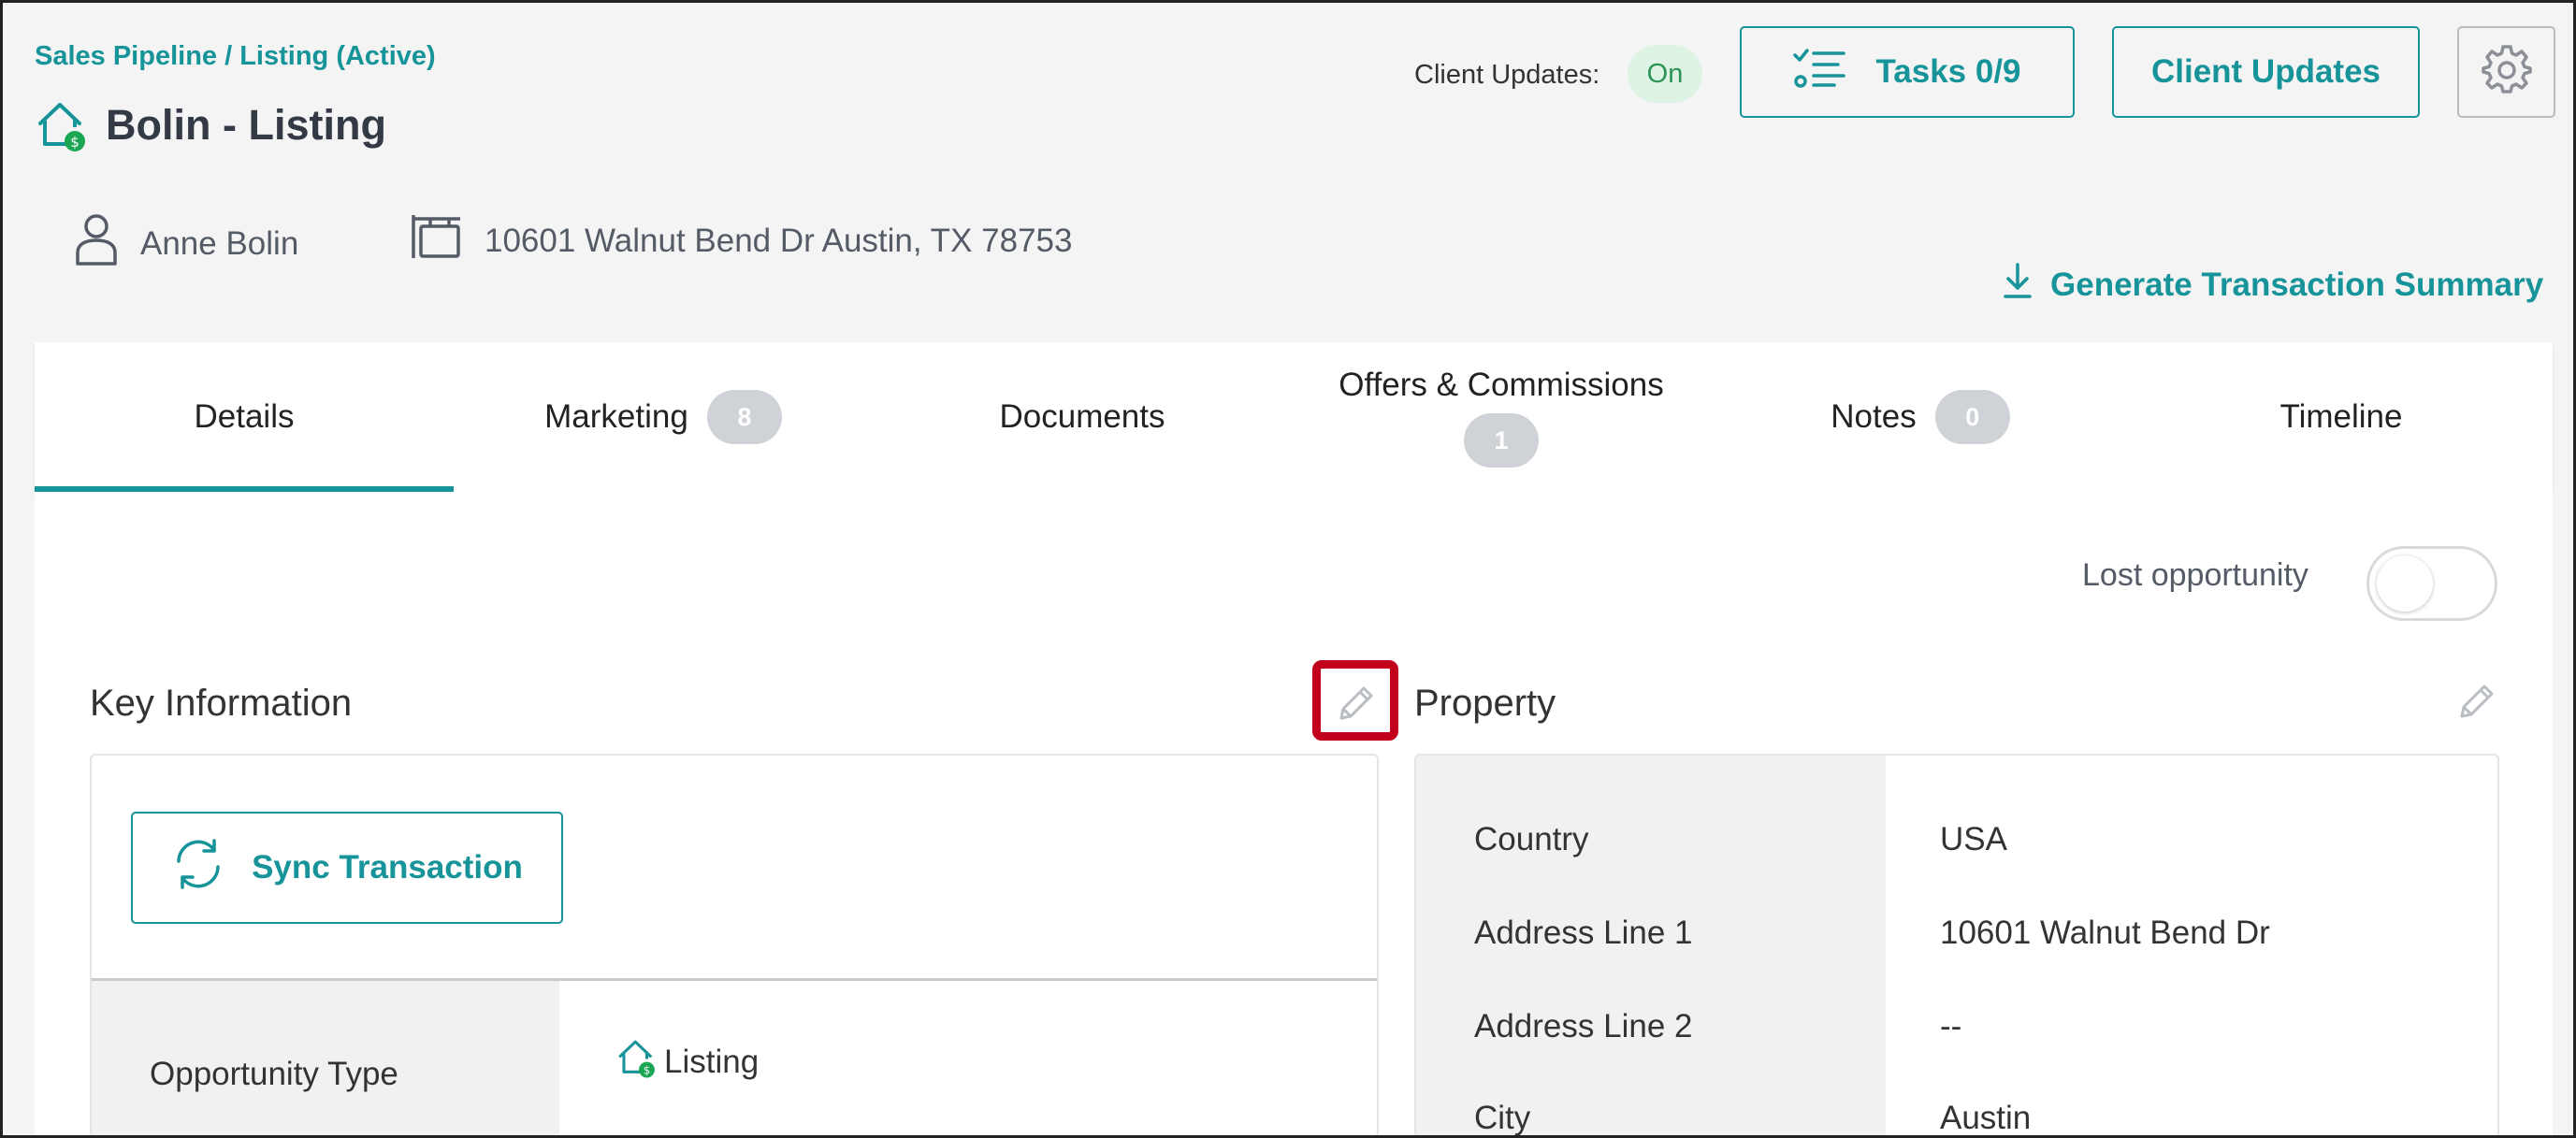  I want to click on tab-offers-commissions: Offers & Commissions 1, so click(1501, 417).